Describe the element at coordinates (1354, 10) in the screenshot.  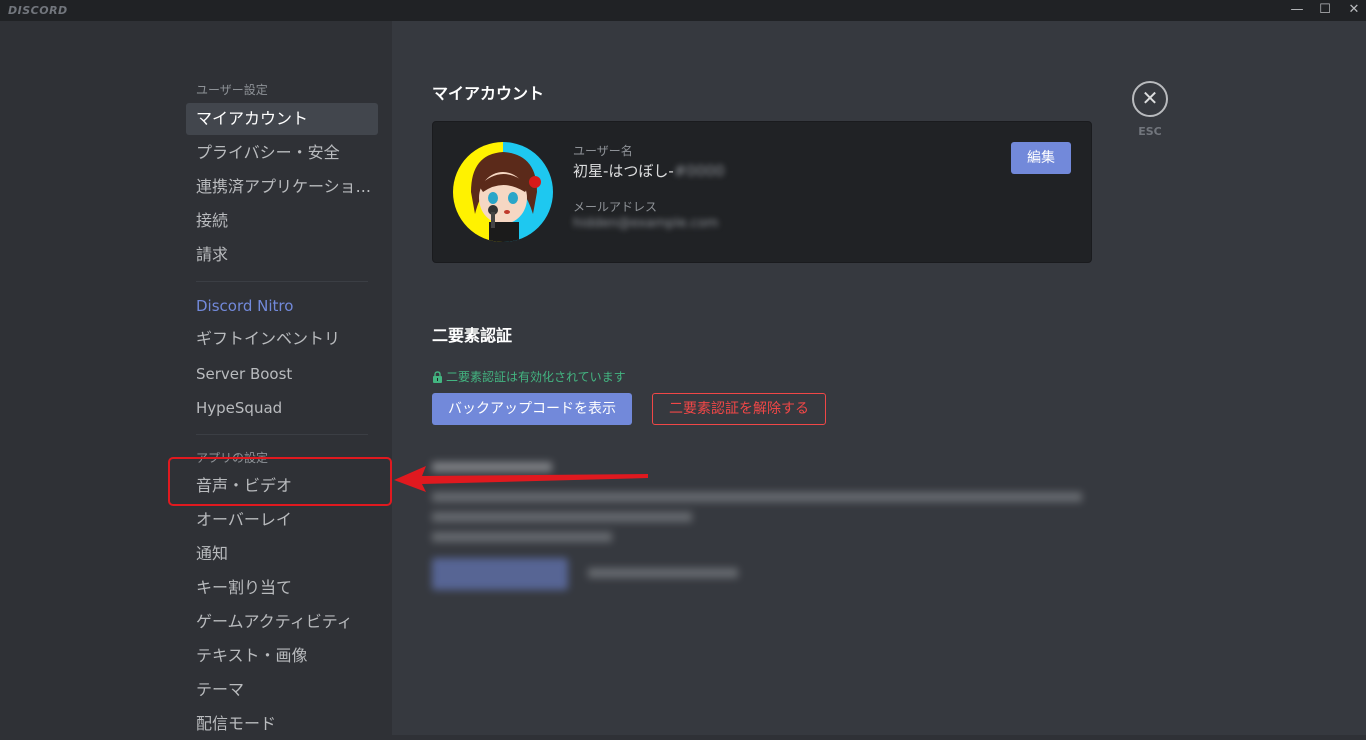
I see `close-window-icon: ✕` at that location.